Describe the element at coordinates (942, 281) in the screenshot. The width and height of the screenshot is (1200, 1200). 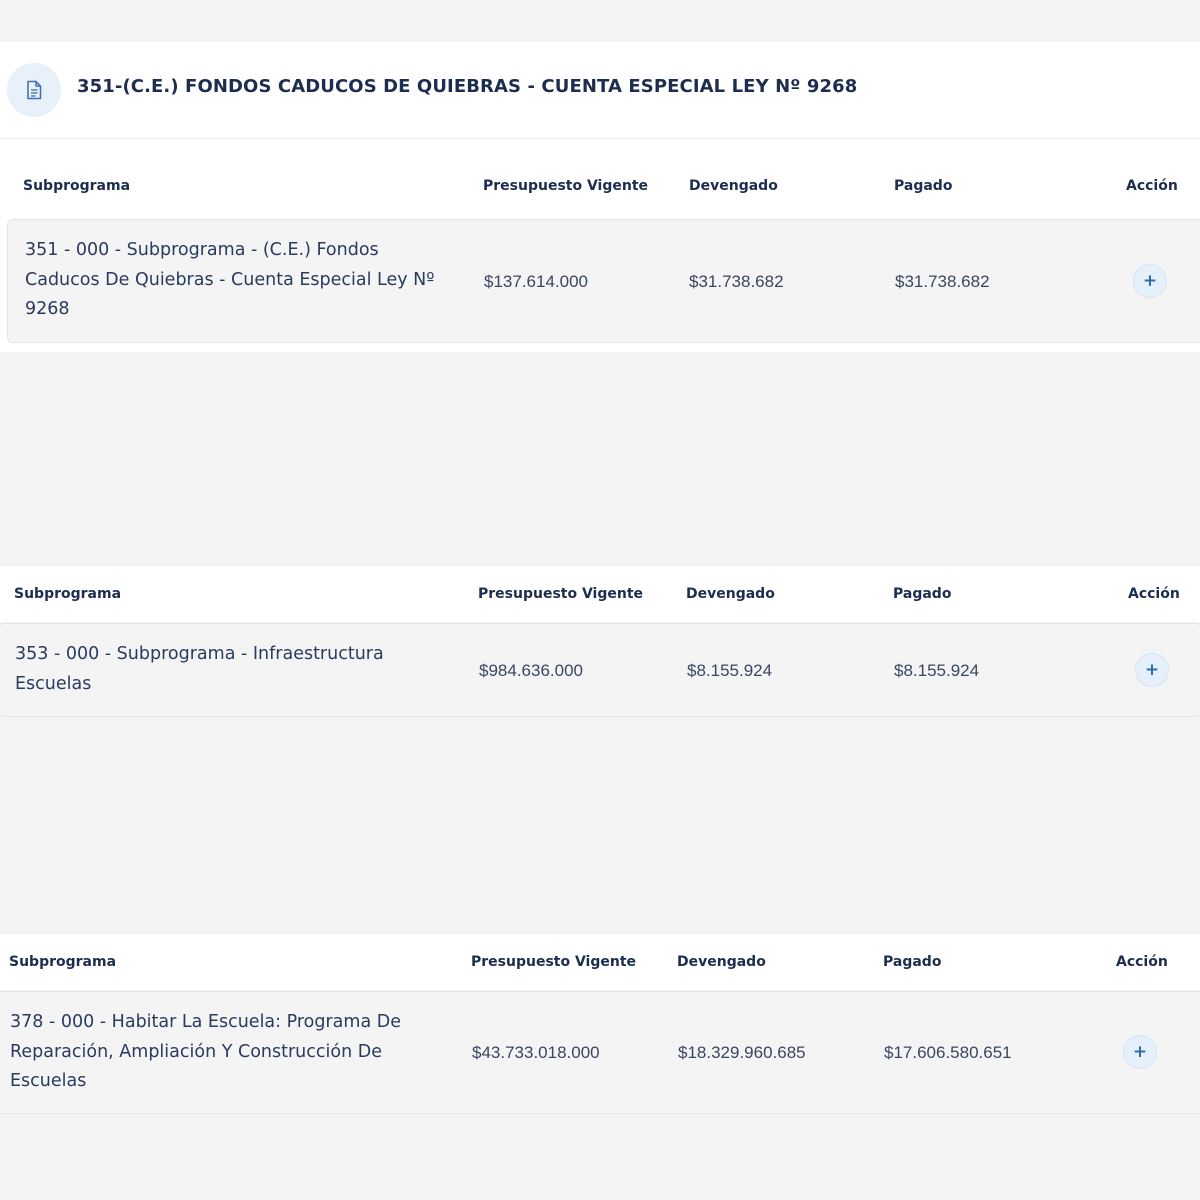
I see `pagado-cell: $31.738.682` at that location.